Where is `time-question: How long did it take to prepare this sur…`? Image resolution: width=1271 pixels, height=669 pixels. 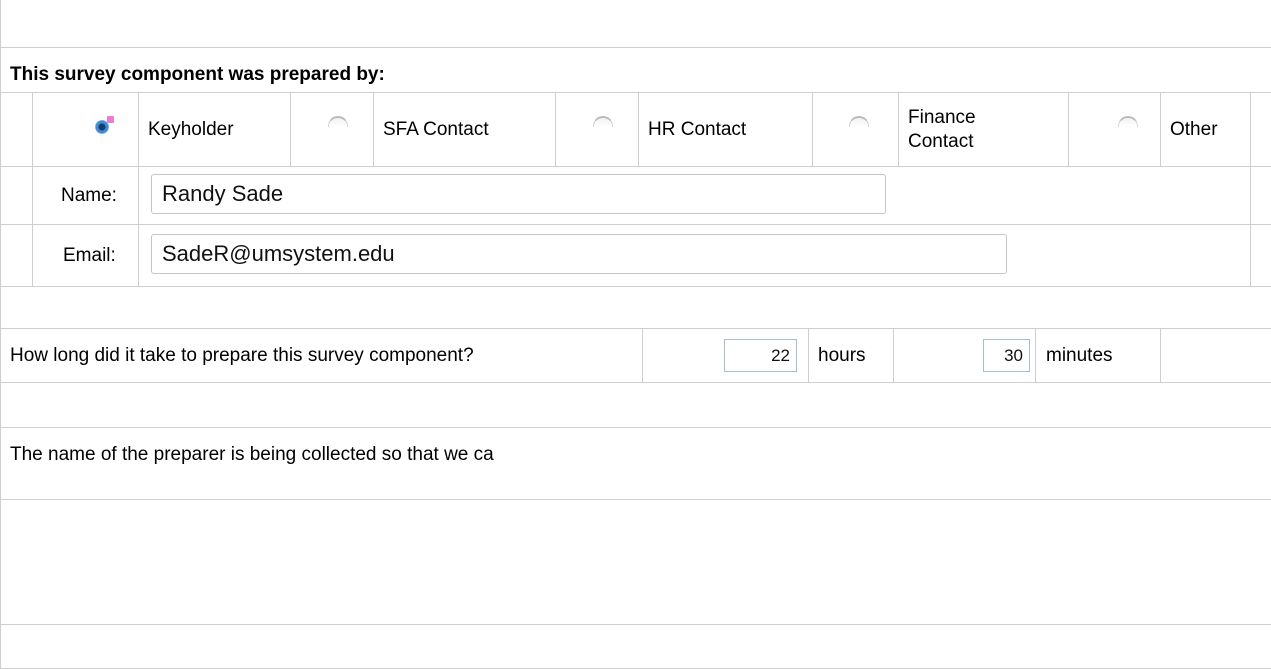 time-question: How long did it take to prepare this sur… is located at coordinates (242, 355).